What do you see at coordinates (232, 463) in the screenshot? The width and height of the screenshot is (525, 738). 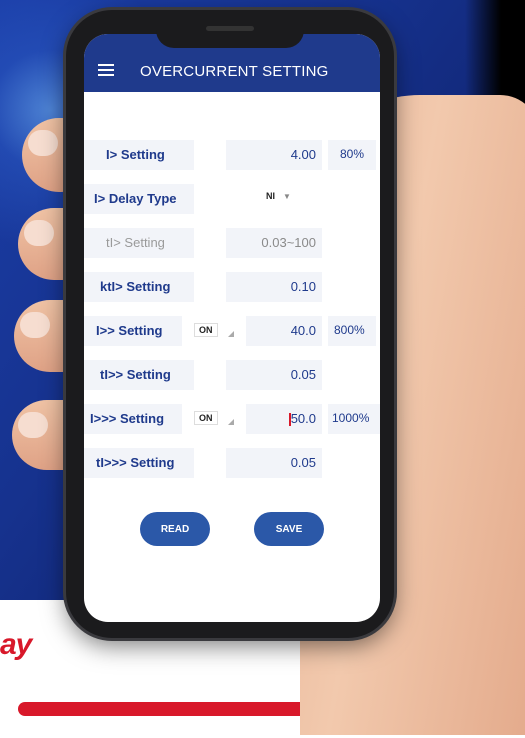 I see `setting-row-ti3-setting: tI>>> Setting 0.05` at bounding box center [232, 463].